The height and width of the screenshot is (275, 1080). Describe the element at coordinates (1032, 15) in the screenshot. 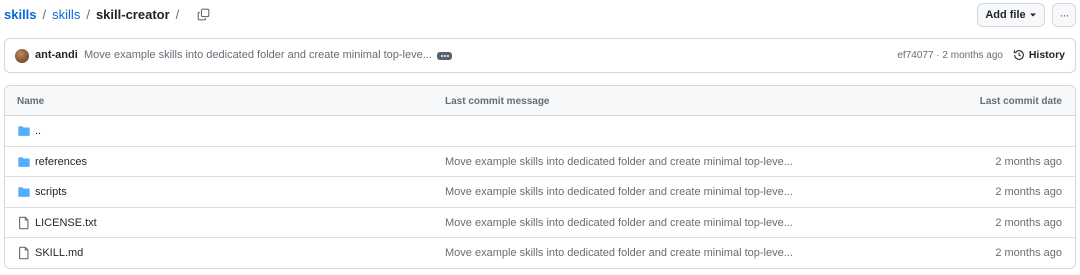

I see `triangle-down-icon` at that location.